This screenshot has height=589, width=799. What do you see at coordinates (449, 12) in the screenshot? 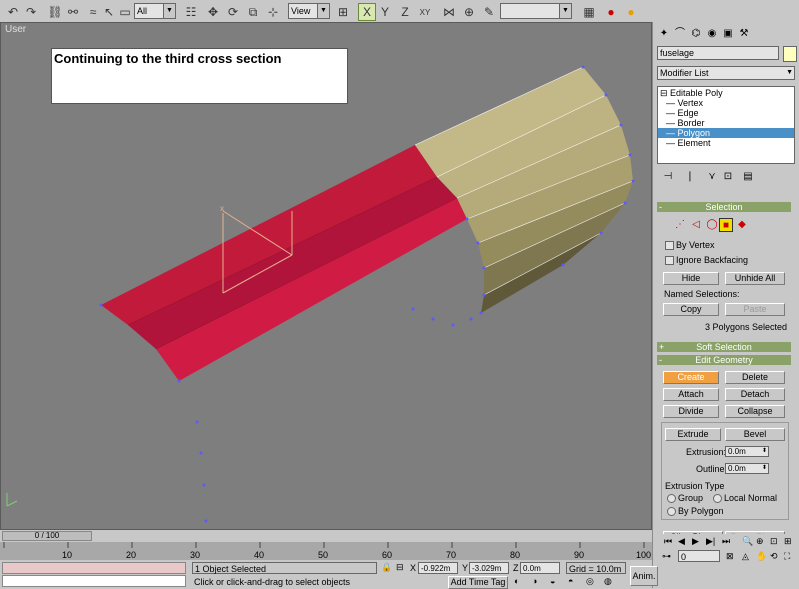
I see `mirror-icon: ⋈` at bounding box center [449, 12].